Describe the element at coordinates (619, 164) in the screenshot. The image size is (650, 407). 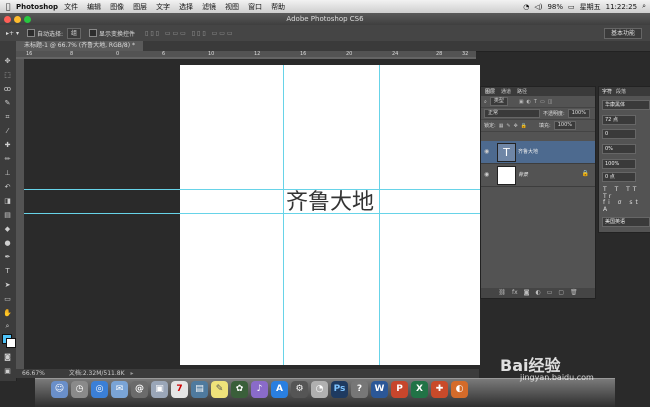
I see `scale-input: 100%` at that location.